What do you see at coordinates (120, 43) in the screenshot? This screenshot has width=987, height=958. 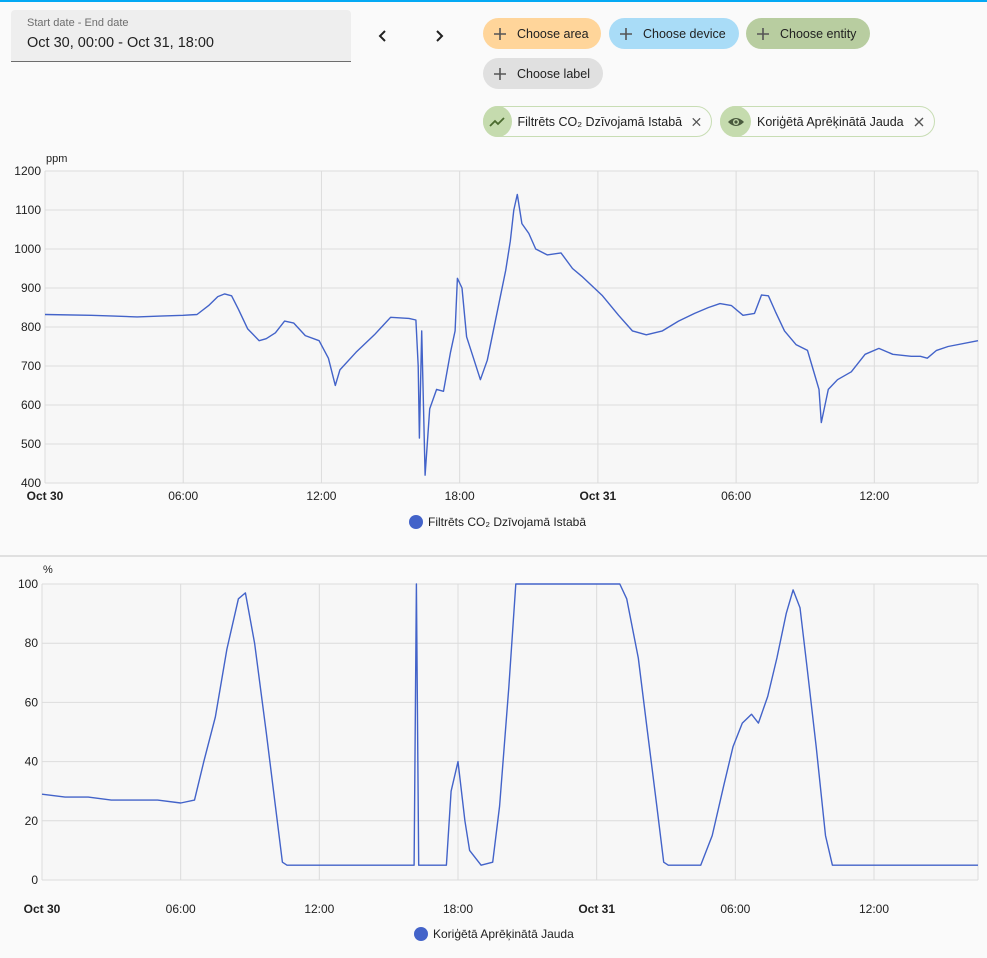 I see `date-range-value: Oct 30, 00:00 - Oct 31, 18:00` at bounding box center [120, 43].